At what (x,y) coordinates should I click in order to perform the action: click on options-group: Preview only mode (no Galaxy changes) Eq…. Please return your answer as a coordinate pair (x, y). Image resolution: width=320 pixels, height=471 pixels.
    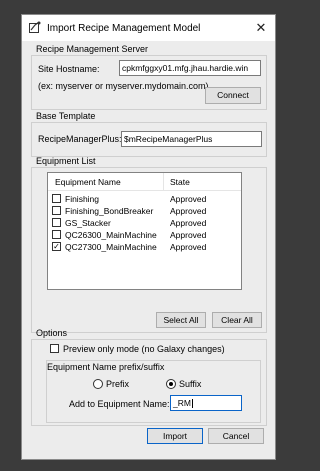
    Looking at the image, I should click on (149, 382).